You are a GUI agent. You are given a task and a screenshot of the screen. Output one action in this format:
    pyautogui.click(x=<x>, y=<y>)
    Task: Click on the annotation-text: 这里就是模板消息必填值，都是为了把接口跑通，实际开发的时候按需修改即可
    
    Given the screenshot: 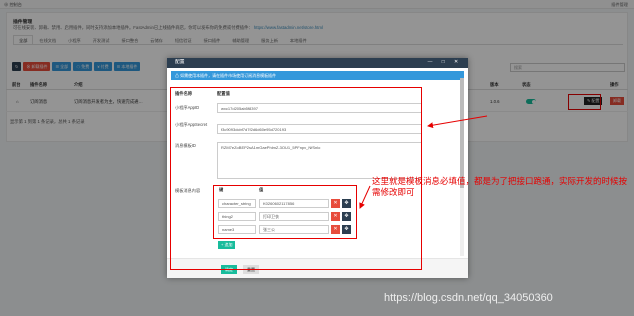 What is the action you would take?
    pyautogui.click(x=500, y=186)
    